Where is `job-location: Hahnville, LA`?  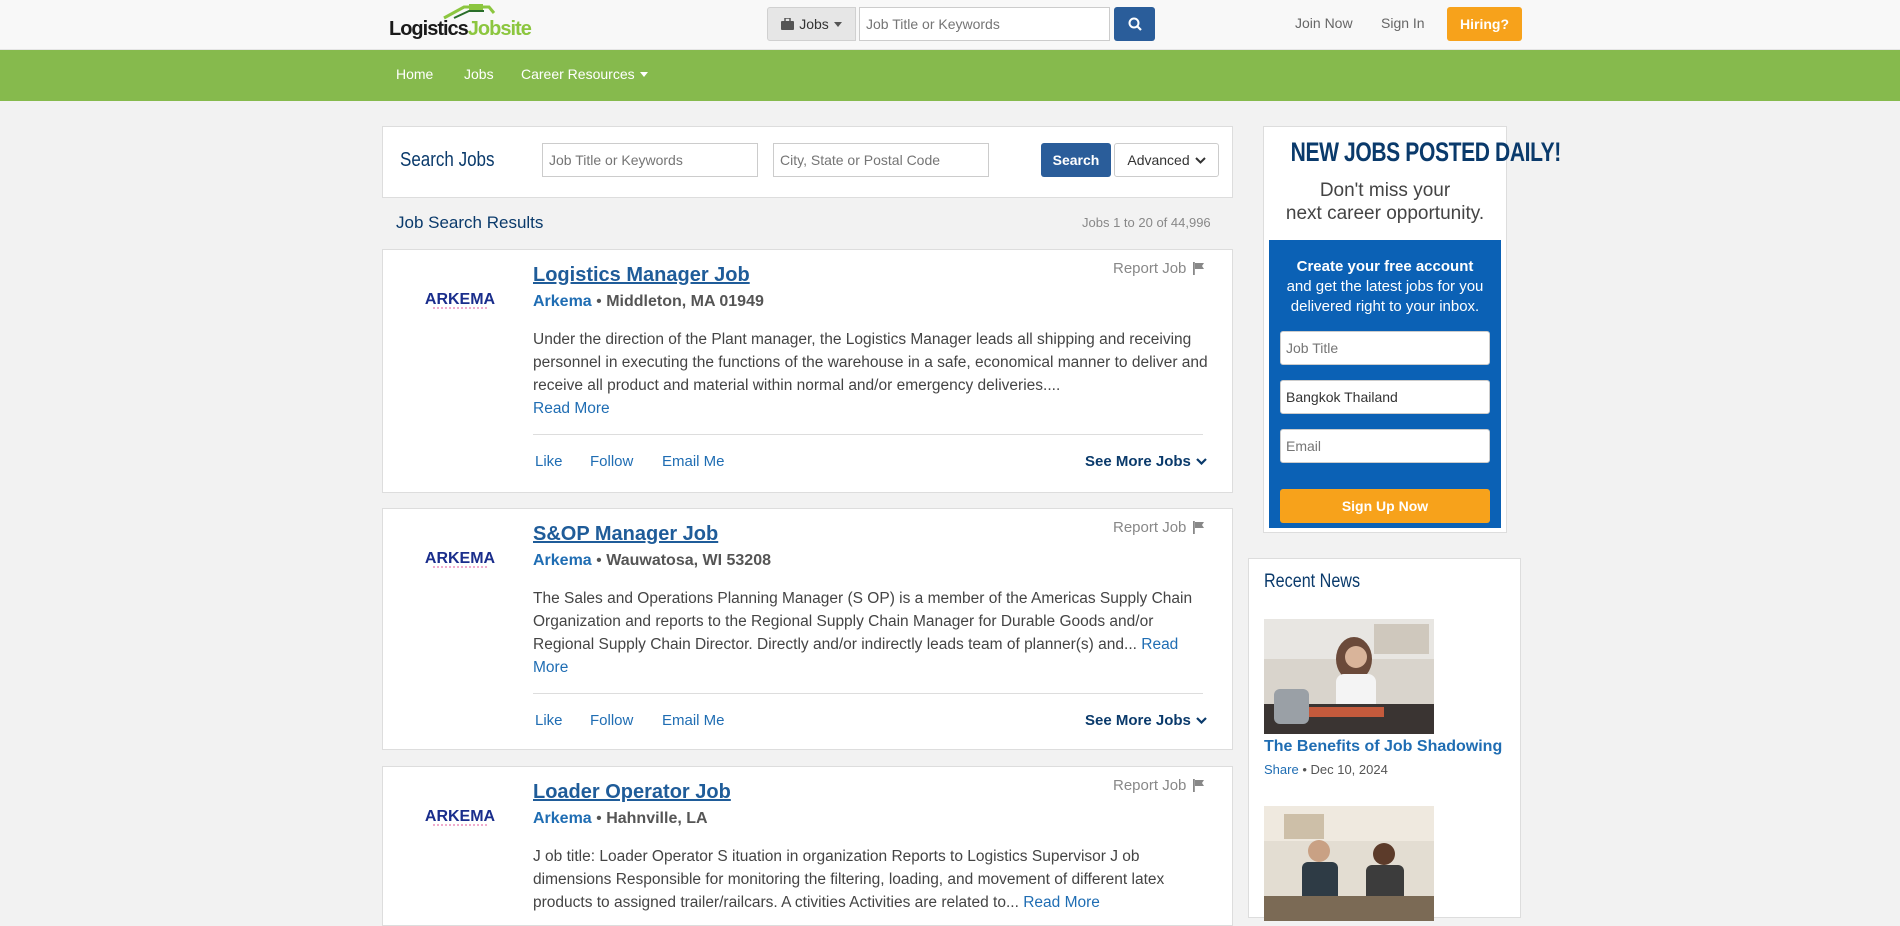 job-location: Hahnville, LA is located at coordinates (657, 818).